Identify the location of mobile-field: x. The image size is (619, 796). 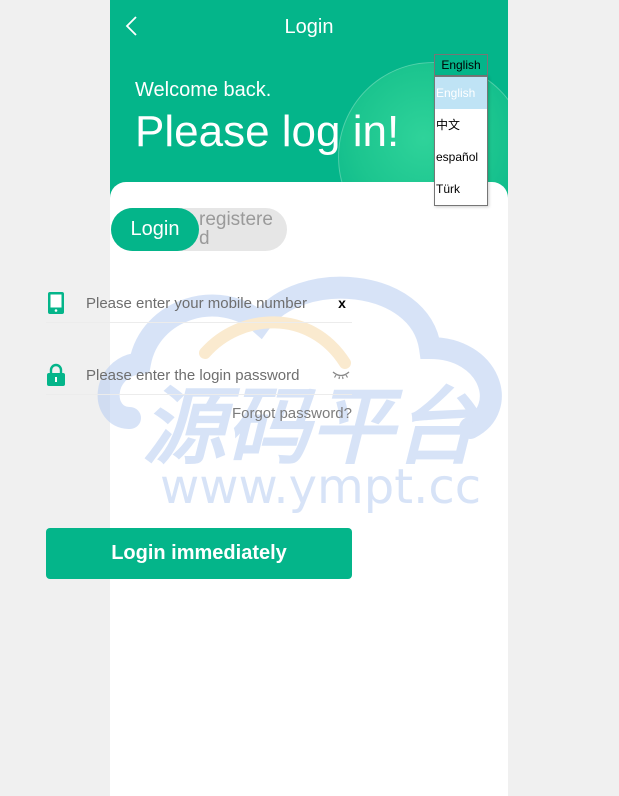
(199, 303).